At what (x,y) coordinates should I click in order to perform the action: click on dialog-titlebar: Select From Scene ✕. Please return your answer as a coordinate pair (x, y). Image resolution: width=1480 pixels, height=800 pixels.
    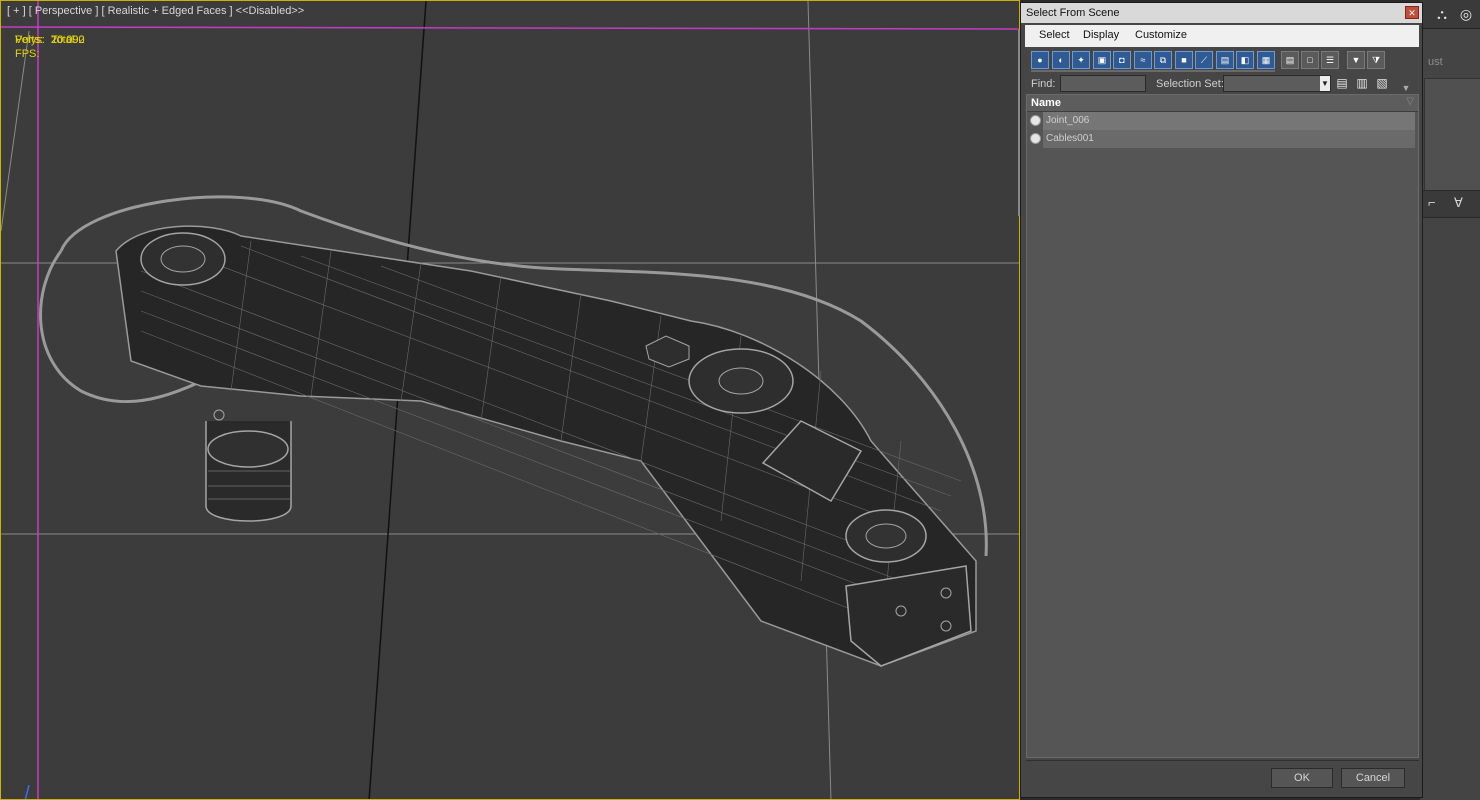
    Looking at the image, I should click on (1221, 13).